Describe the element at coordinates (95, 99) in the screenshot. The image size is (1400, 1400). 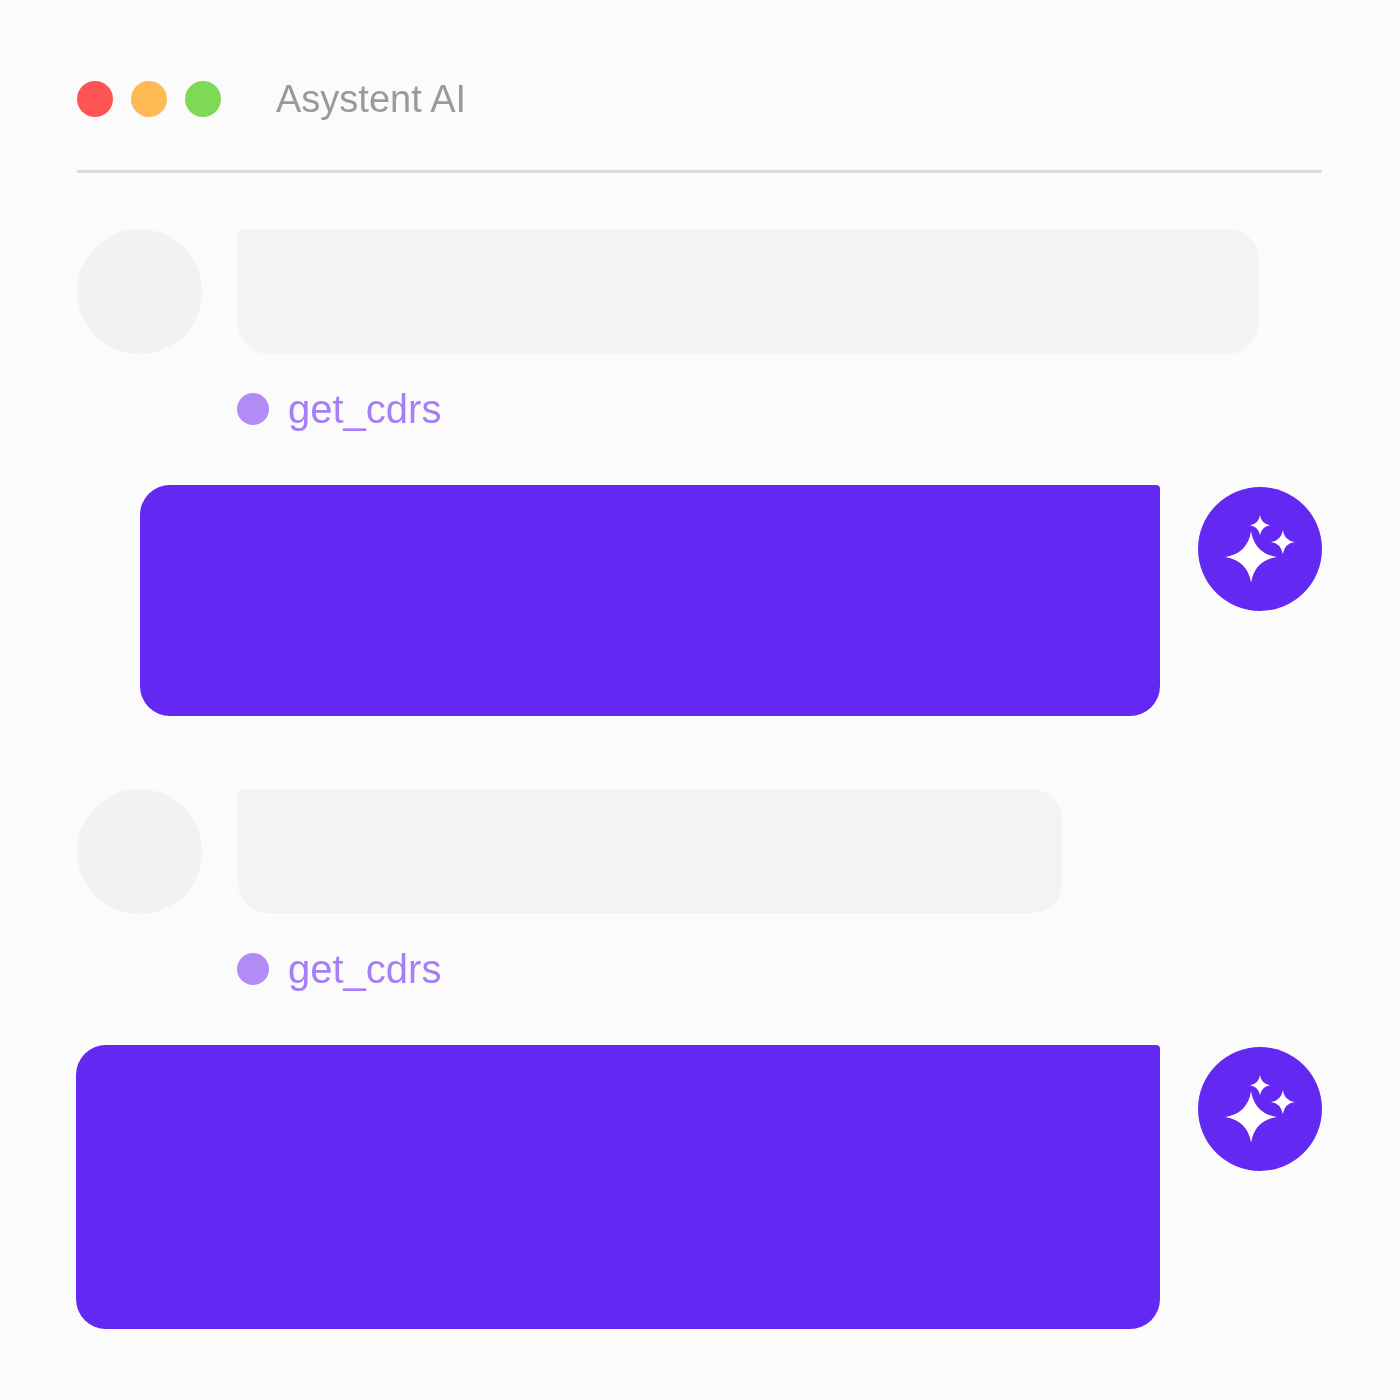
I see `close-icon` at that location.